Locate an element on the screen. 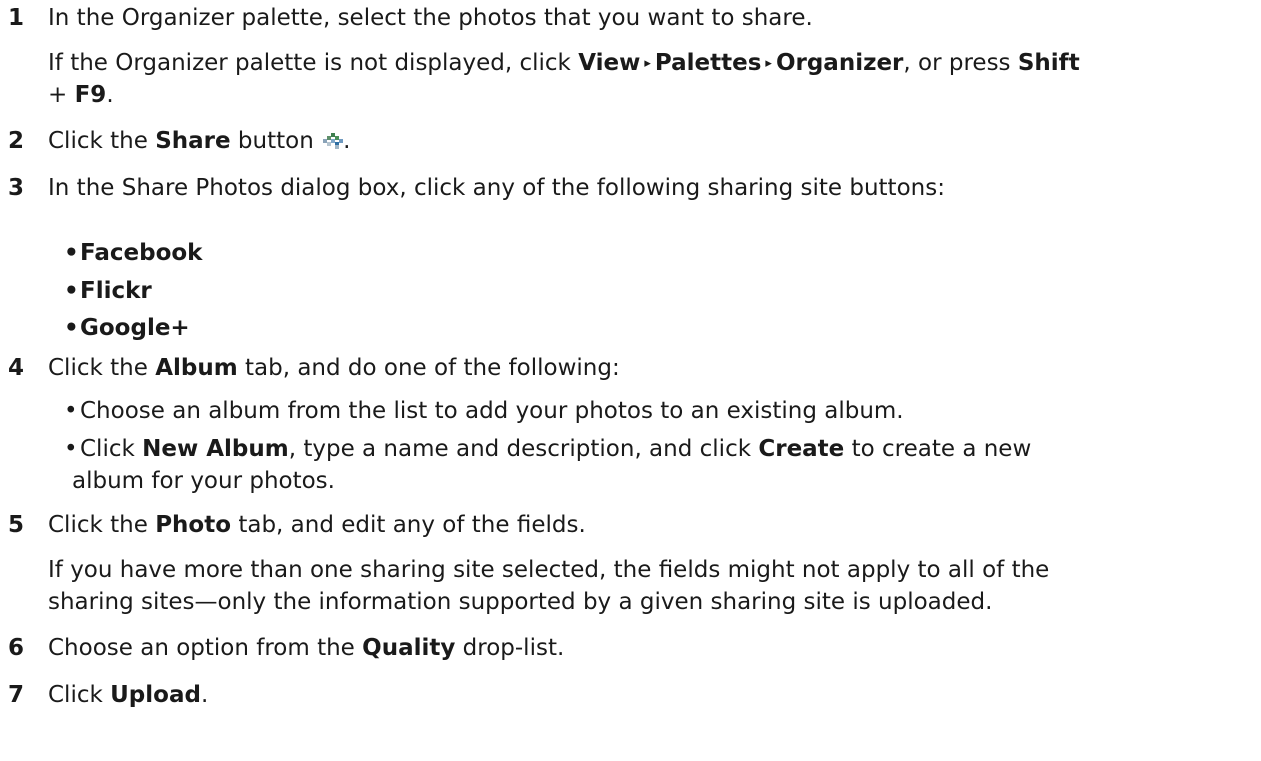  share-icon is located at coordinates (333, 141).